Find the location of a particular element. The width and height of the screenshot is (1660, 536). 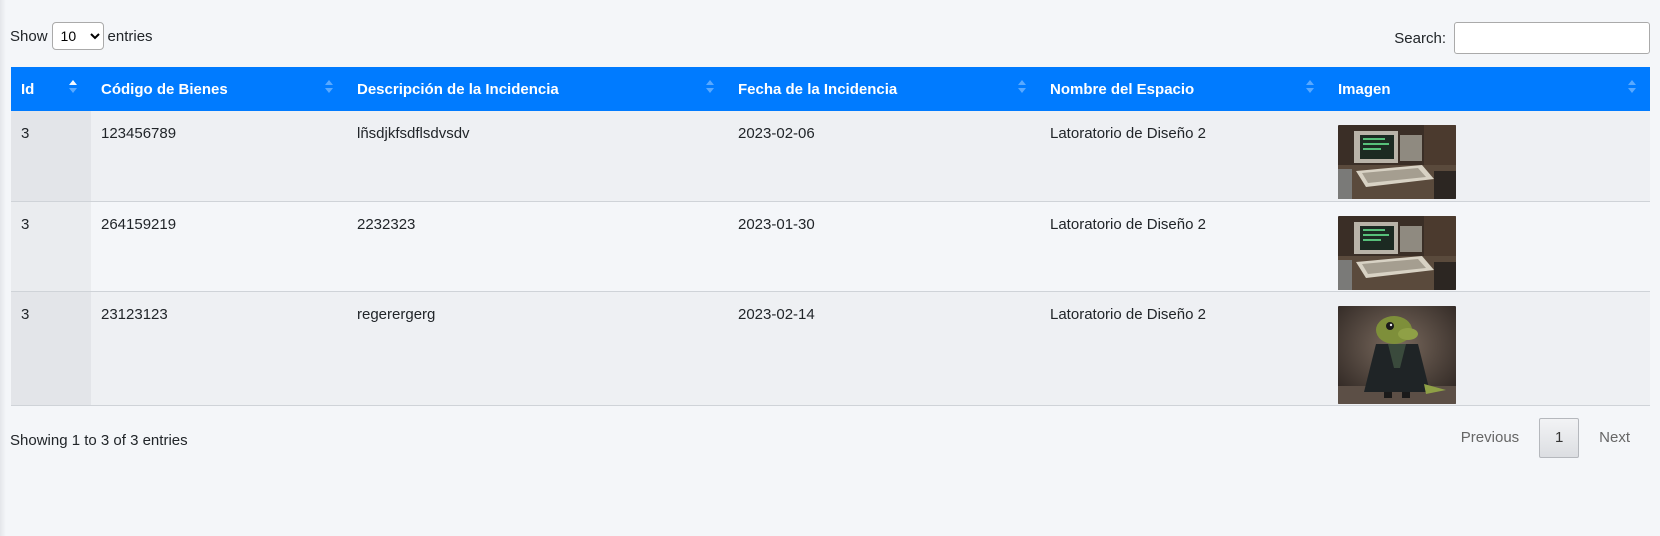

column-header-label: Id is located at coordinates (28, 89).